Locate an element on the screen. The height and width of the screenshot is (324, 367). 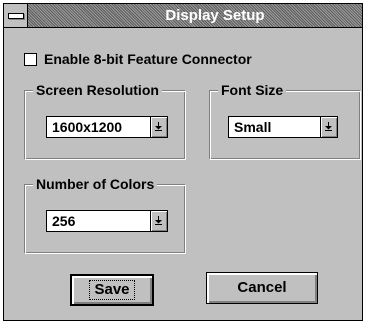
cancel-button-label: Cancel is located at coordinates (262, 287).